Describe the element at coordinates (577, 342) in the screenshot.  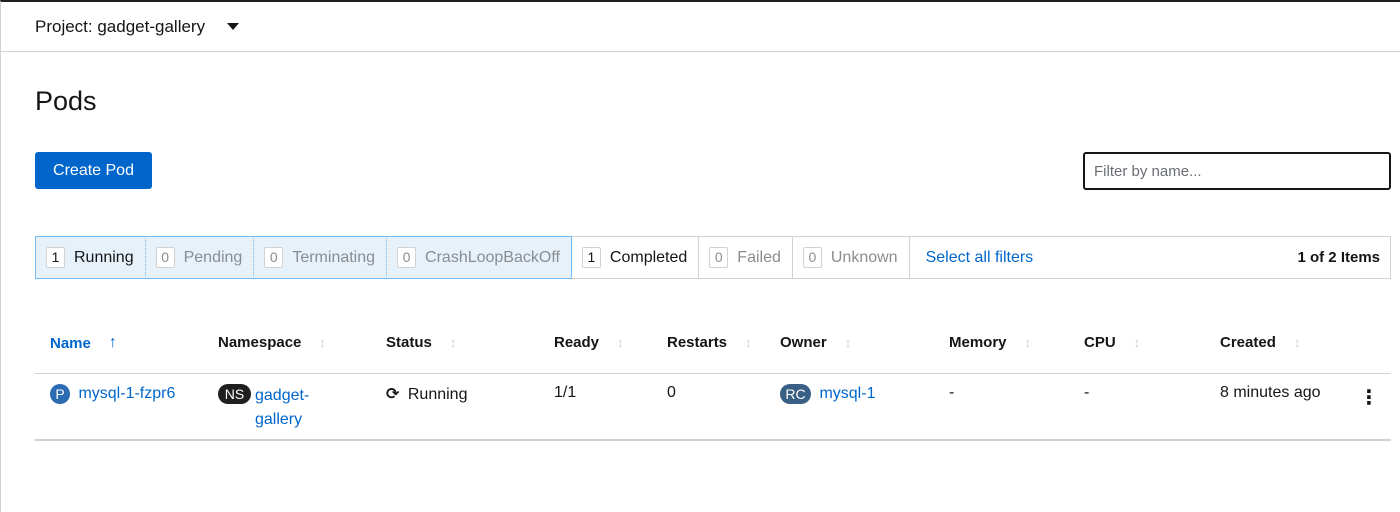
I see `column-label: Ready` at that location.